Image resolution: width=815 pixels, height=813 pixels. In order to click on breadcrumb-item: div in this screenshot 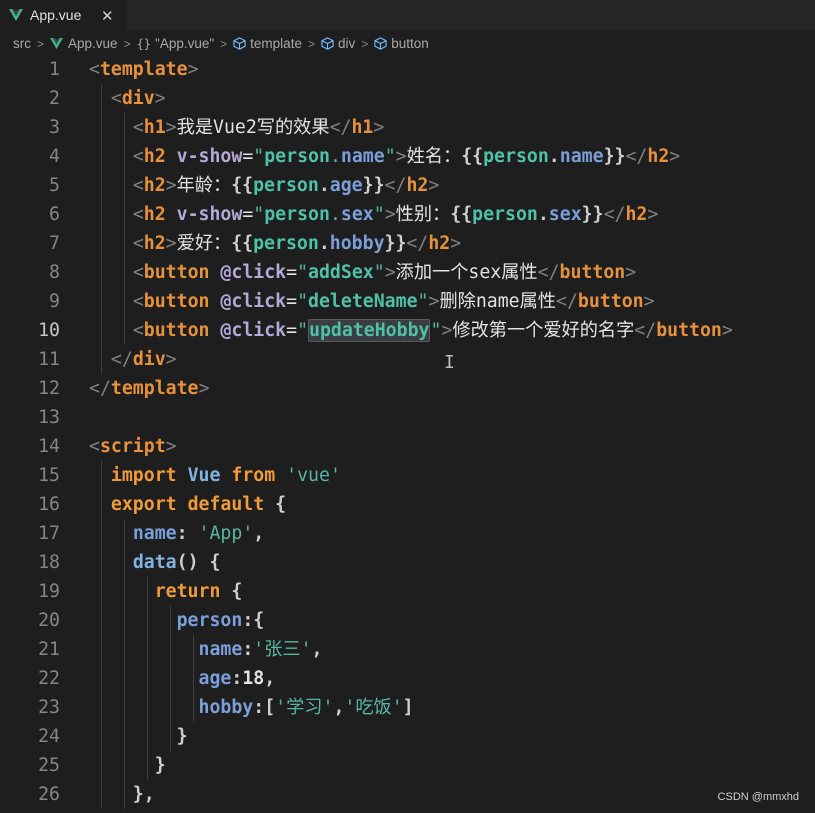, I will do `click(338, 43)`.